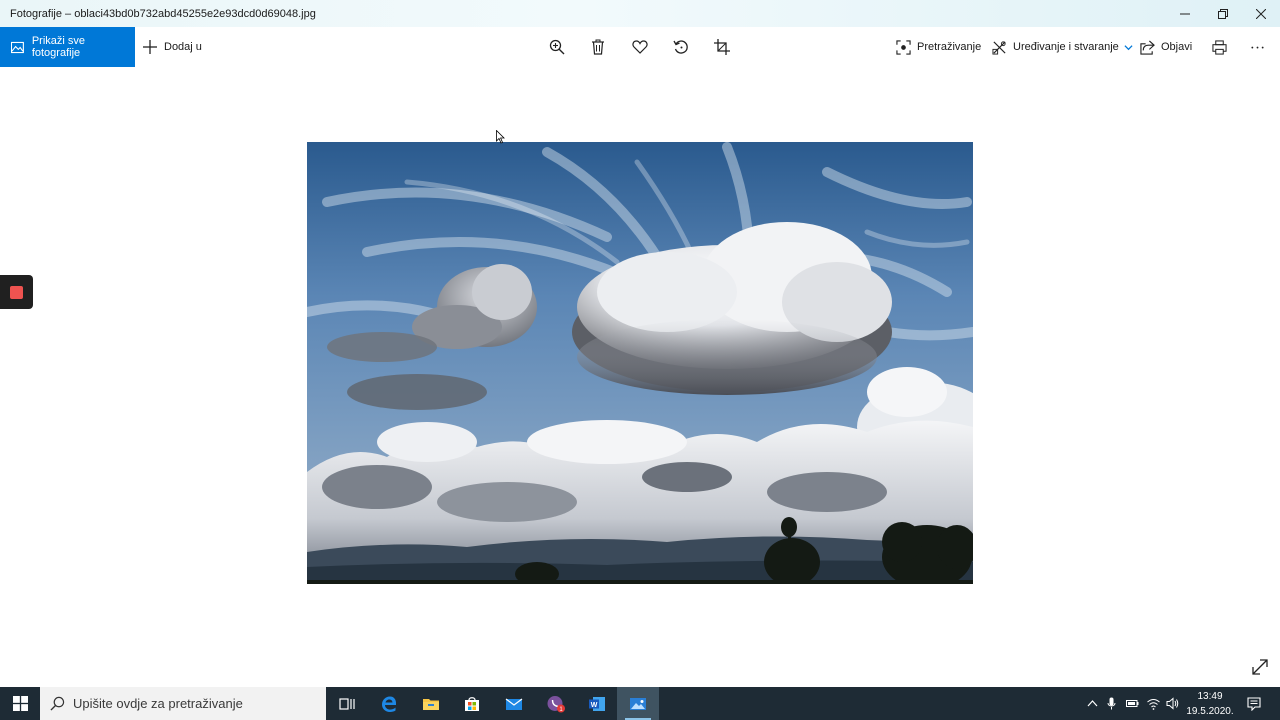 Image resolution: width=1280 pixels, height=720 pixels. I want to click on maximize-icon, so click(1223, 13).